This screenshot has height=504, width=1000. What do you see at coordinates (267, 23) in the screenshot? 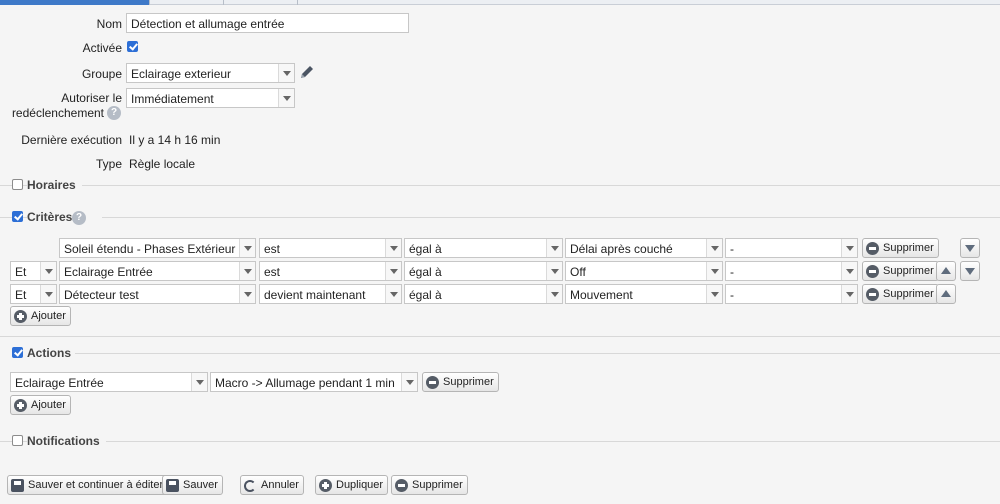
I see `nom-input: Détection et allumage entrée` at bounding box center [267, 23].